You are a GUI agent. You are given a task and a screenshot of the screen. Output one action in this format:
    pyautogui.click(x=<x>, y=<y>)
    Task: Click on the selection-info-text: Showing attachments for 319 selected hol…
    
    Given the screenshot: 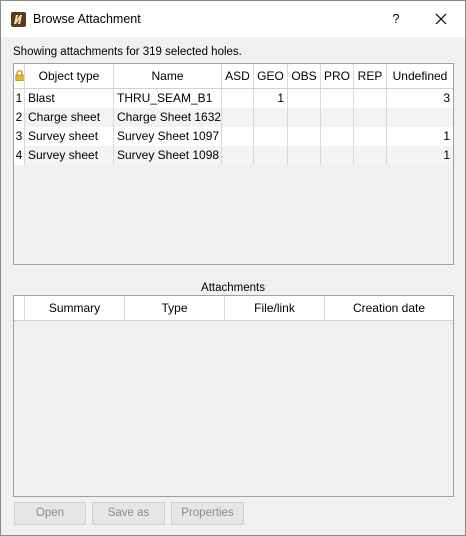 What is the action you would take?
    pyautogui.click(x=127, y=52)
    